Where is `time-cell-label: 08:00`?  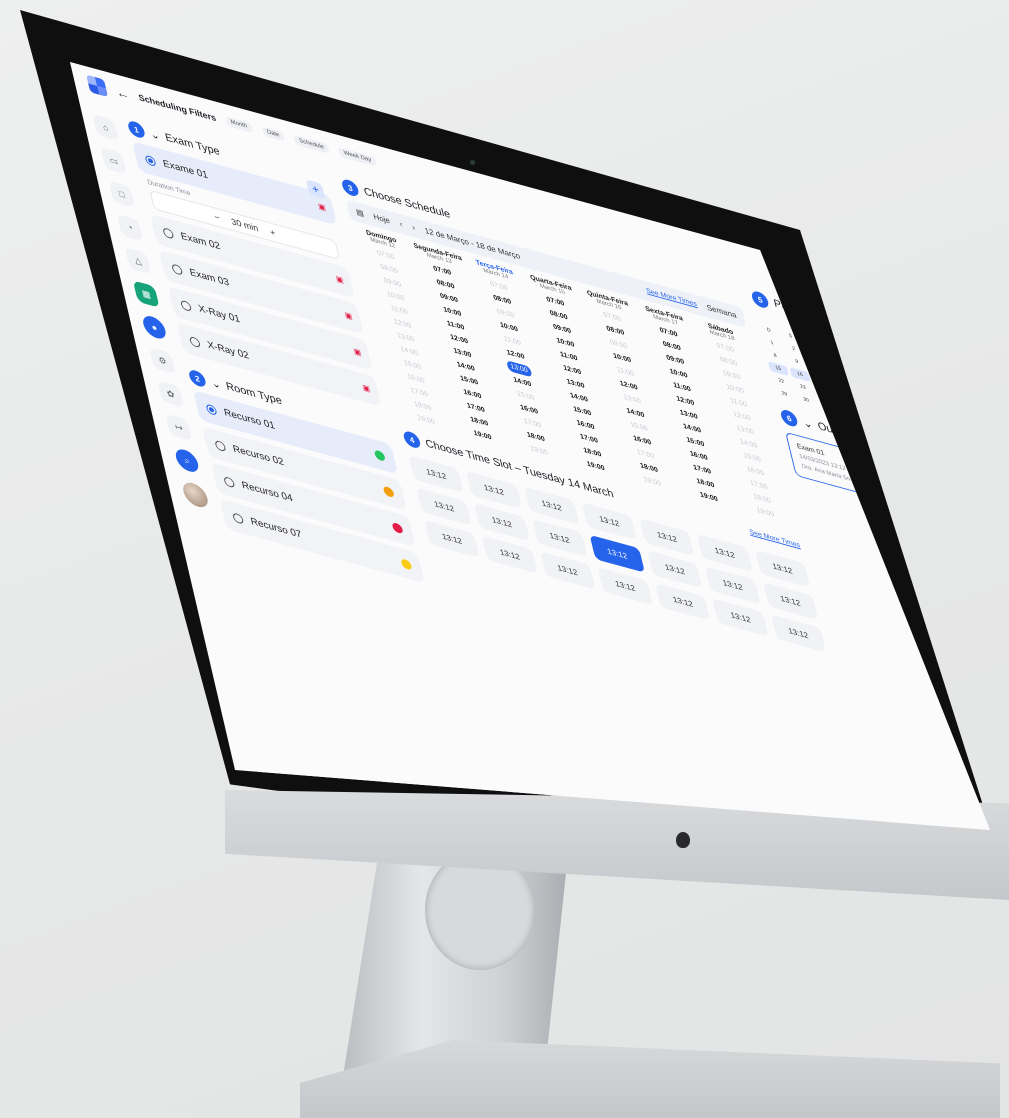 time-cell-label: 08:00 is located at coordinates (672, 346).